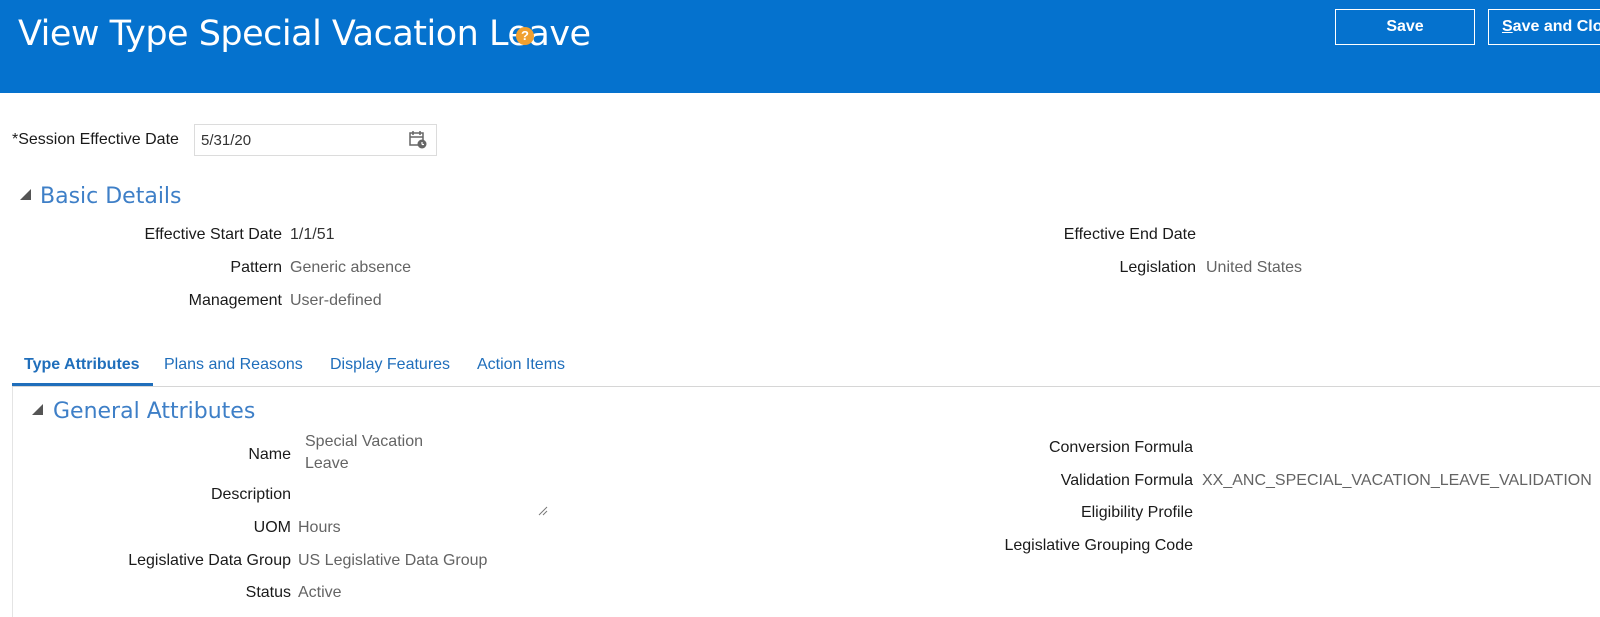  What do you see at coordinates (268, 592) in the screenshot?
I see `status-label: Status` at bounding box center [268, 592].